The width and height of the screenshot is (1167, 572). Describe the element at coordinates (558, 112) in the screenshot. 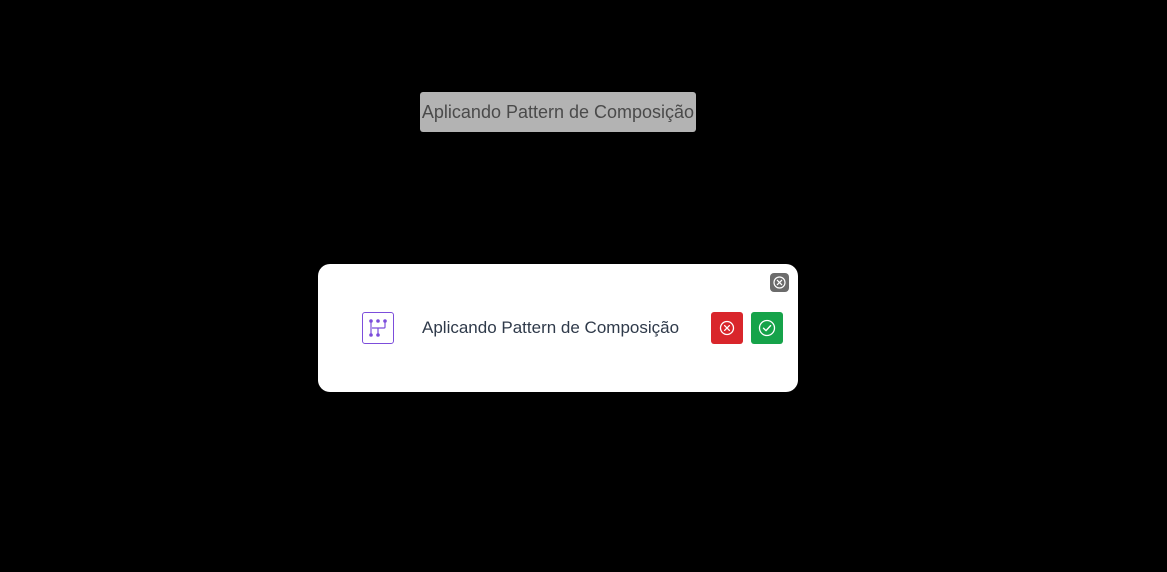

I see `top-label: Aplicando Pattern de Composição` at that location.